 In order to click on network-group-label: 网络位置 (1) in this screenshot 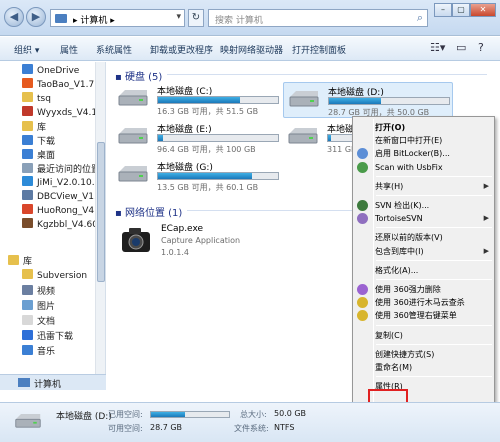, I will do `click(153, 213)`.